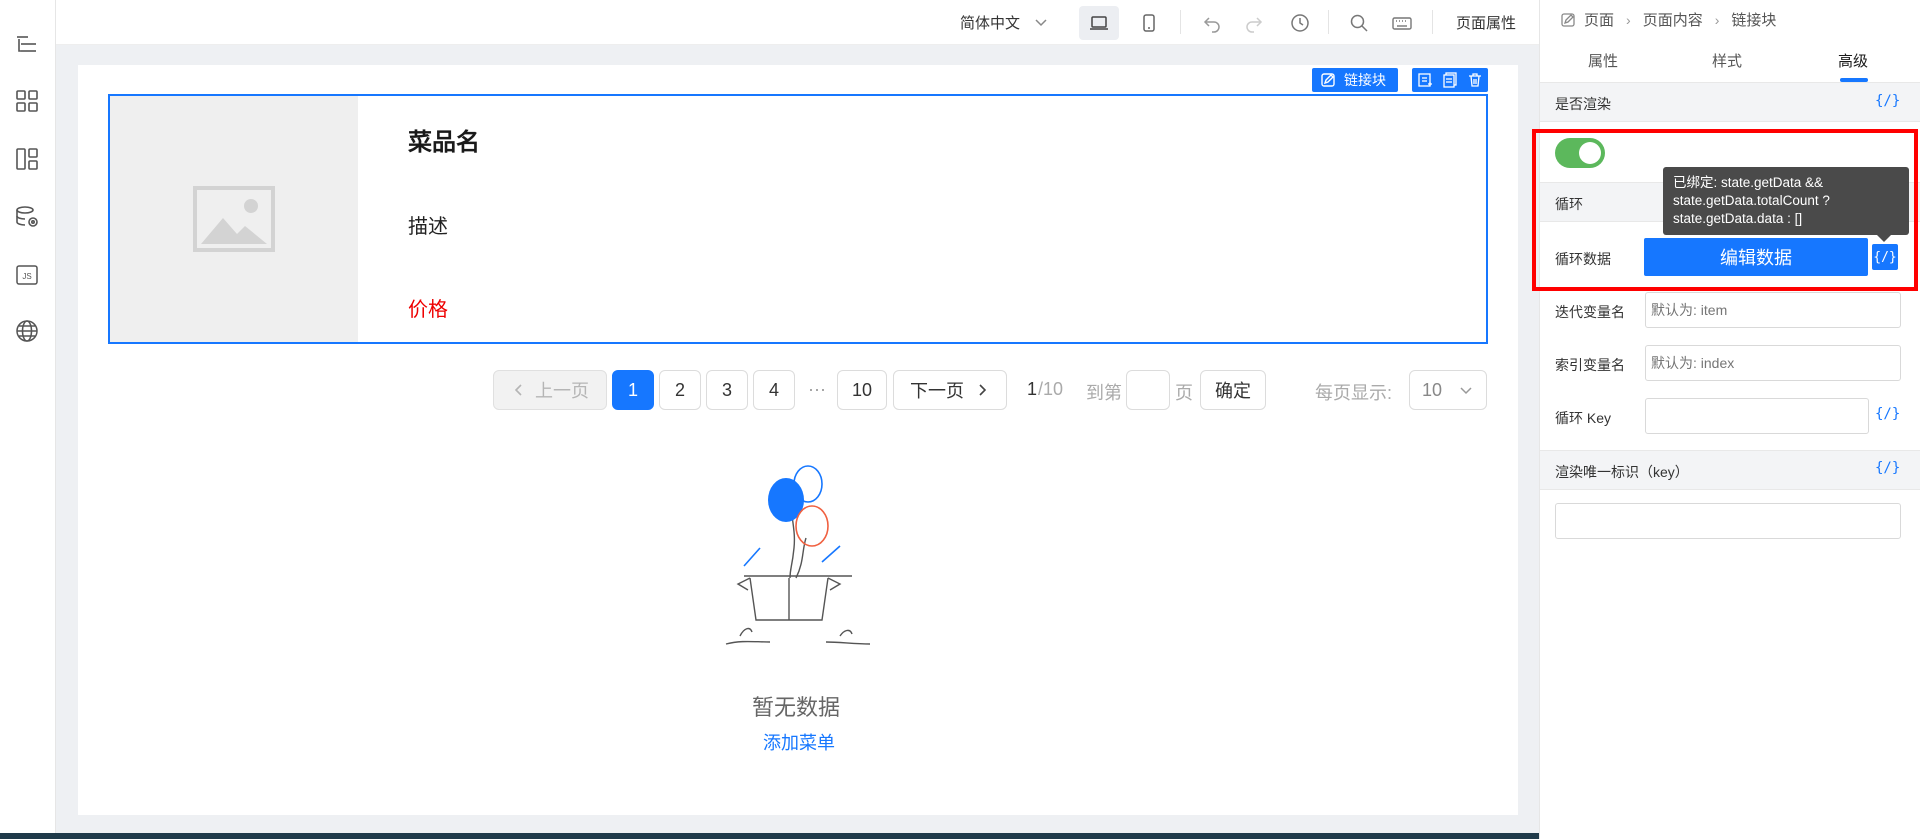 The height and width of the screenshot is (839, 1920). Describe the element at coordinates (1751, 200) in the screenshot. I see `tooltip-line-2: state.getData.totalCount ?` at that location.